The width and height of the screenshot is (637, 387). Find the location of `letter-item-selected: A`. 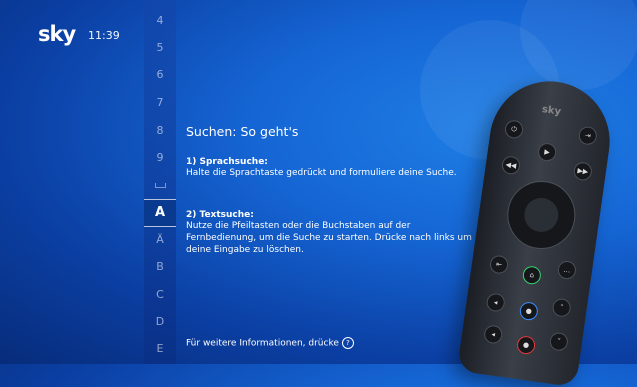

letter-item-selected: A is located at coordinates (160, 213).